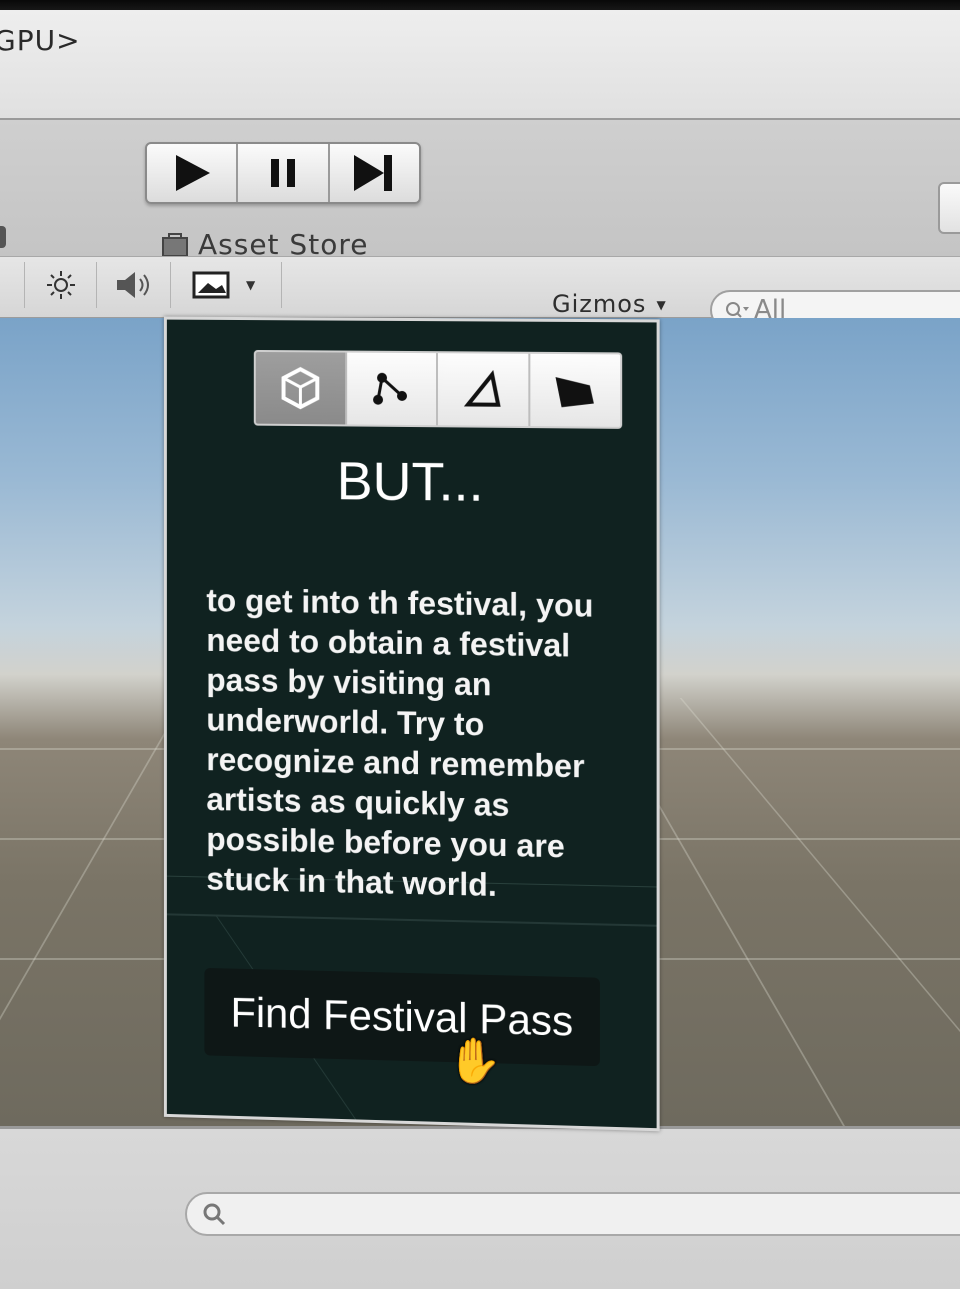 The width and height of the screenshot is (960, 1289). Describe the element at coordinates (480, 189) in the screenshot. I see `main-toolbar` at that location.